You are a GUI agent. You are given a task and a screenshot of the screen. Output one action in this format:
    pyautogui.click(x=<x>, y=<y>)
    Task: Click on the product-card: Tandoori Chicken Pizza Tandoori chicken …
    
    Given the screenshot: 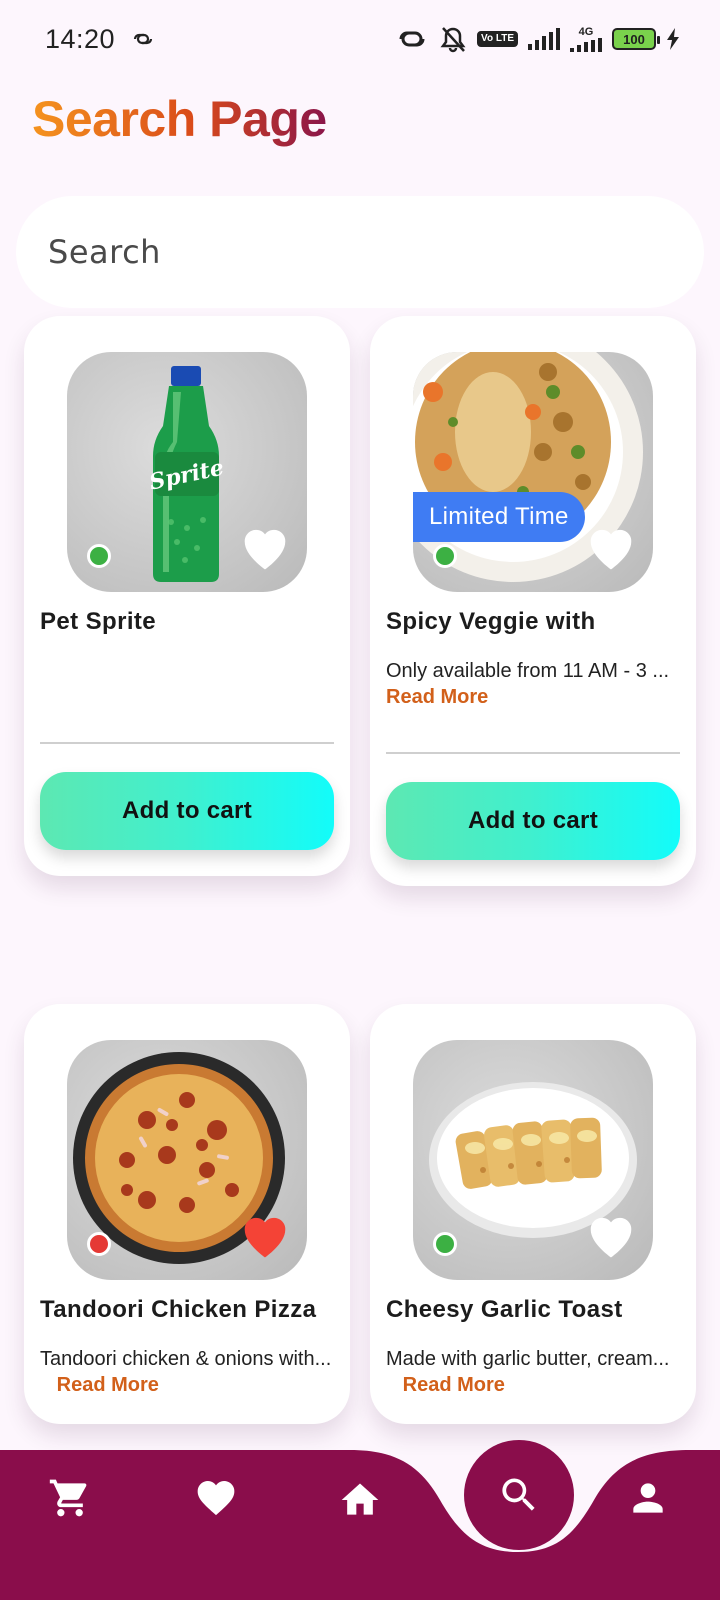 What is the action you would take?
    pyautogui.click(x=187, y=1214)
    